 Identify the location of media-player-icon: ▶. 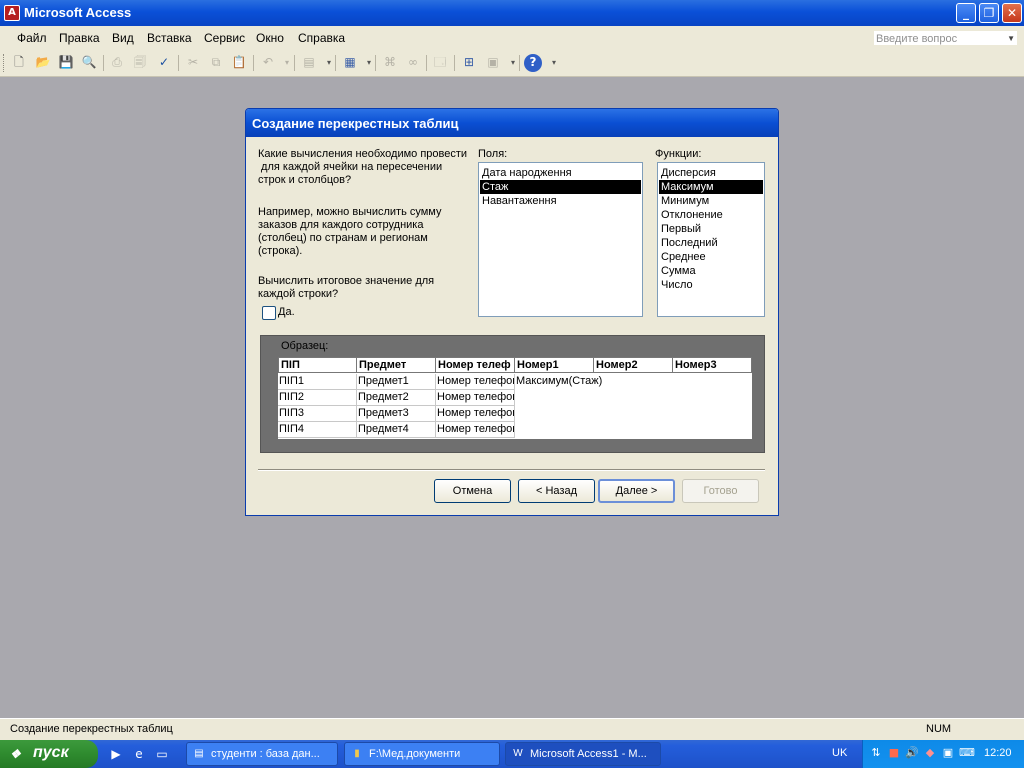
(116, 754).